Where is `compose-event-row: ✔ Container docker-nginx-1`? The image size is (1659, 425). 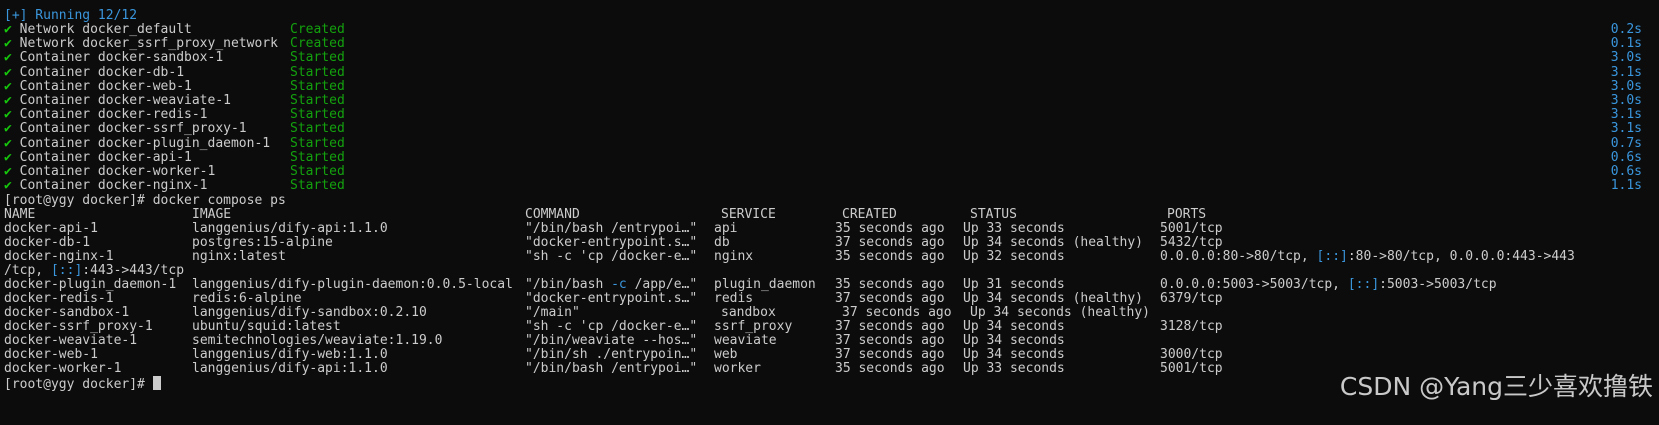 compose-event-row: ✔ Container docker-nginx-1 is located at coordinates (106, 185).